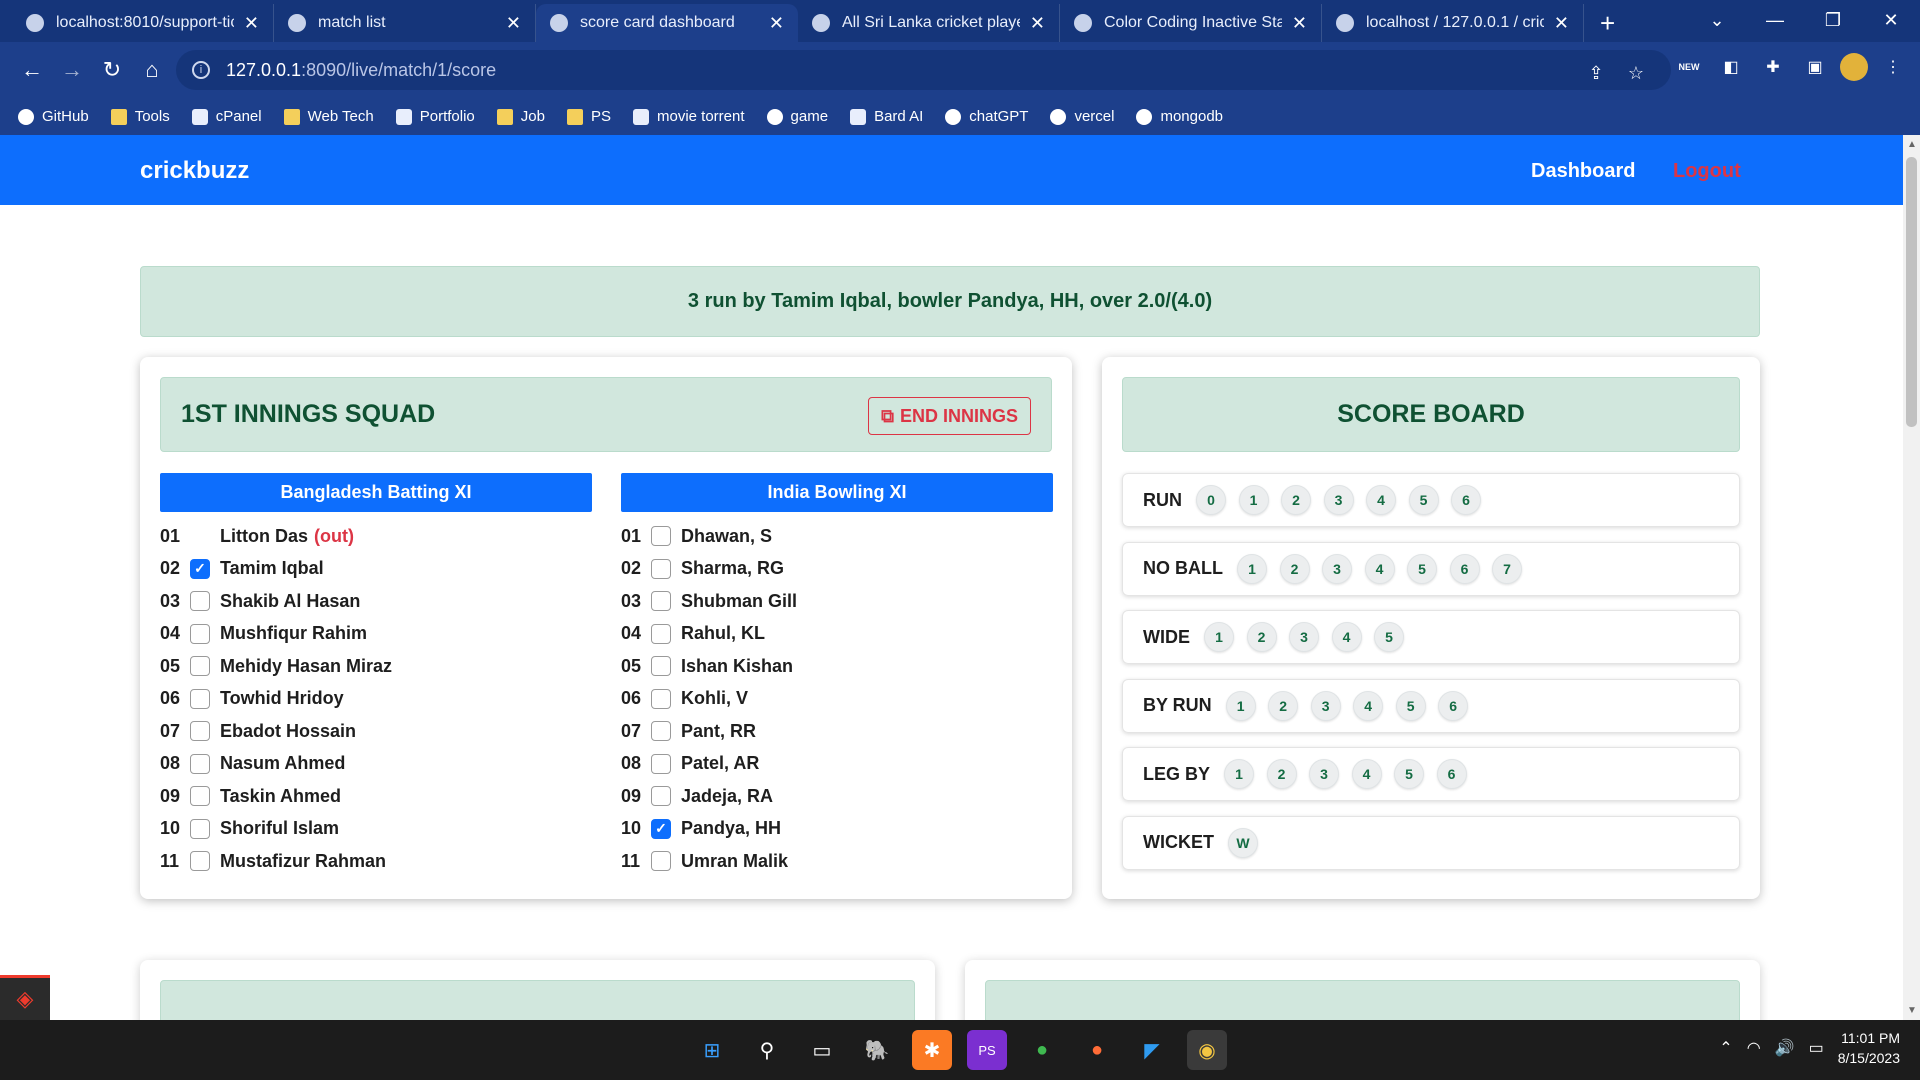  Describe the element at coordinates (376, 492) in the screenshot. I see `batting-team-button: Bangladesh Batting XI` at that location.